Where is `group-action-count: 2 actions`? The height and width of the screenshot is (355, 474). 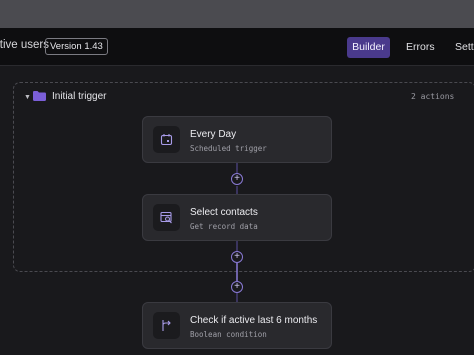 group-action-count: 2 actions is located at coordinates (433, 96).